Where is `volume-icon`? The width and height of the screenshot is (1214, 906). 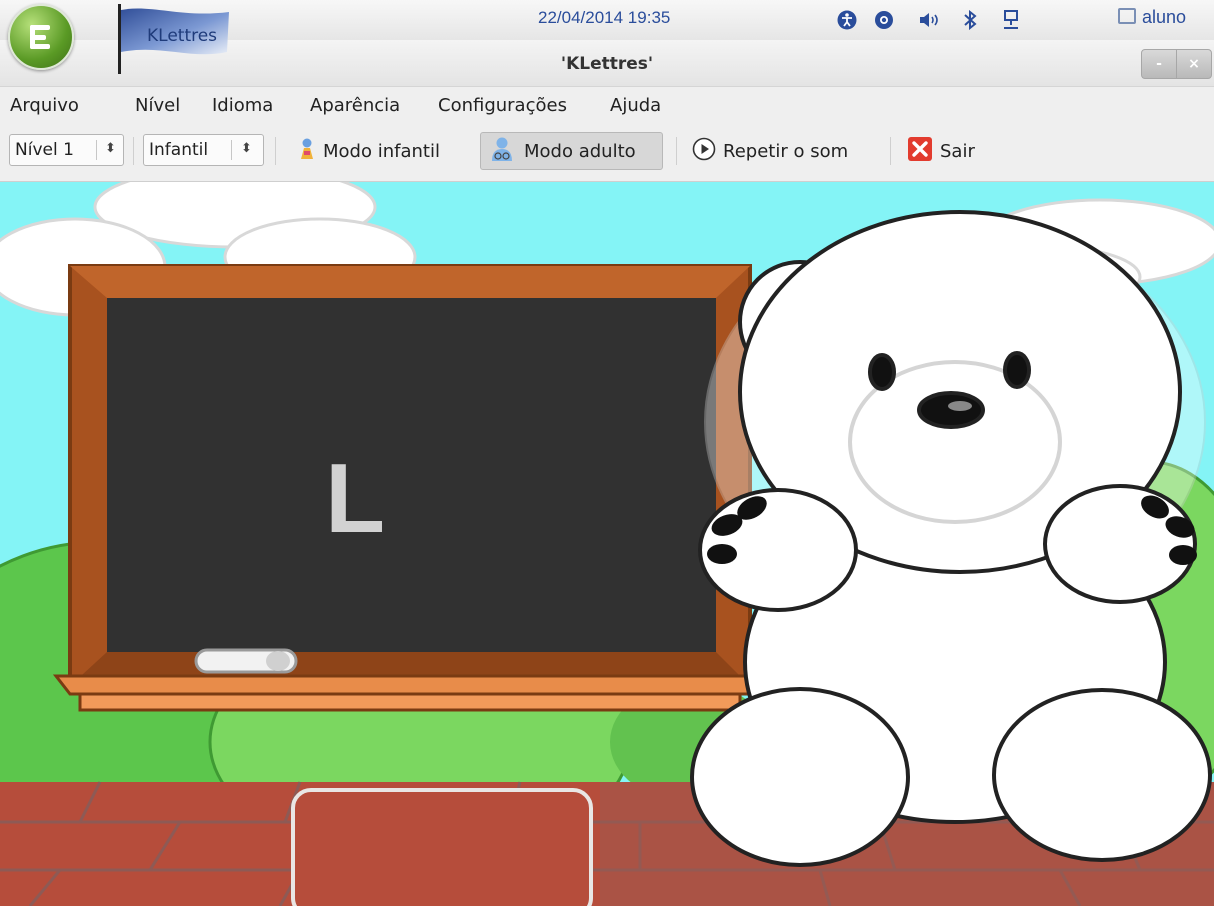 volume-icon is located at coordinates (929, 20).